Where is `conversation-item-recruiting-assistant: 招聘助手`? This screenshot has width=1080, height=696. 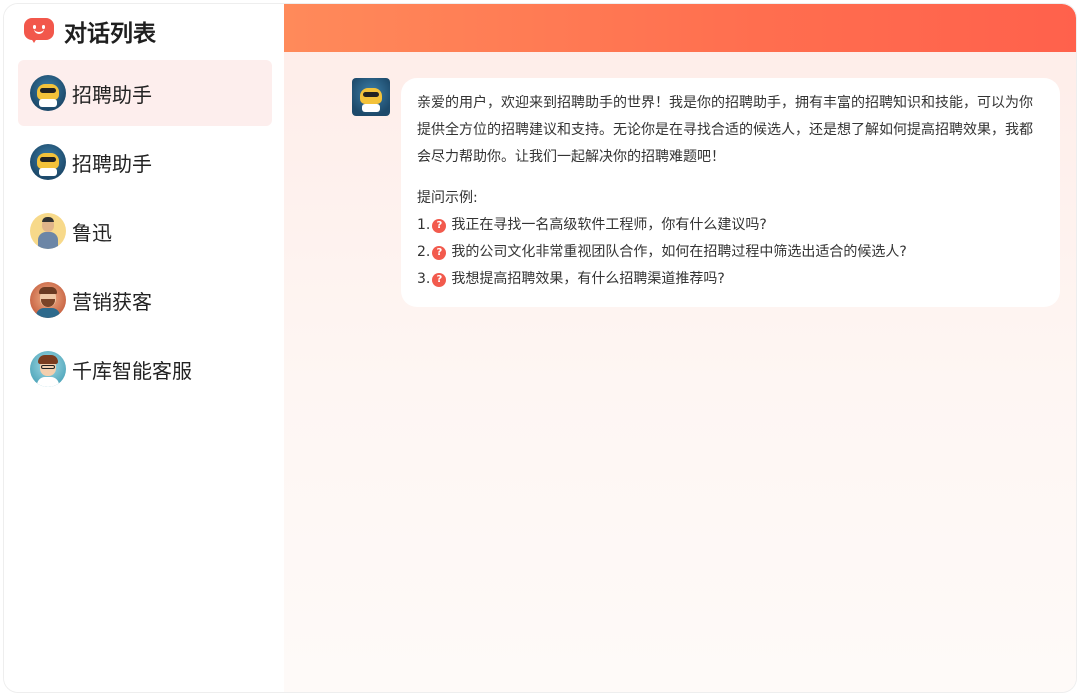
conversation-item-recruiting-assistant: 招聘助手 is located at coordinates (145, 93).